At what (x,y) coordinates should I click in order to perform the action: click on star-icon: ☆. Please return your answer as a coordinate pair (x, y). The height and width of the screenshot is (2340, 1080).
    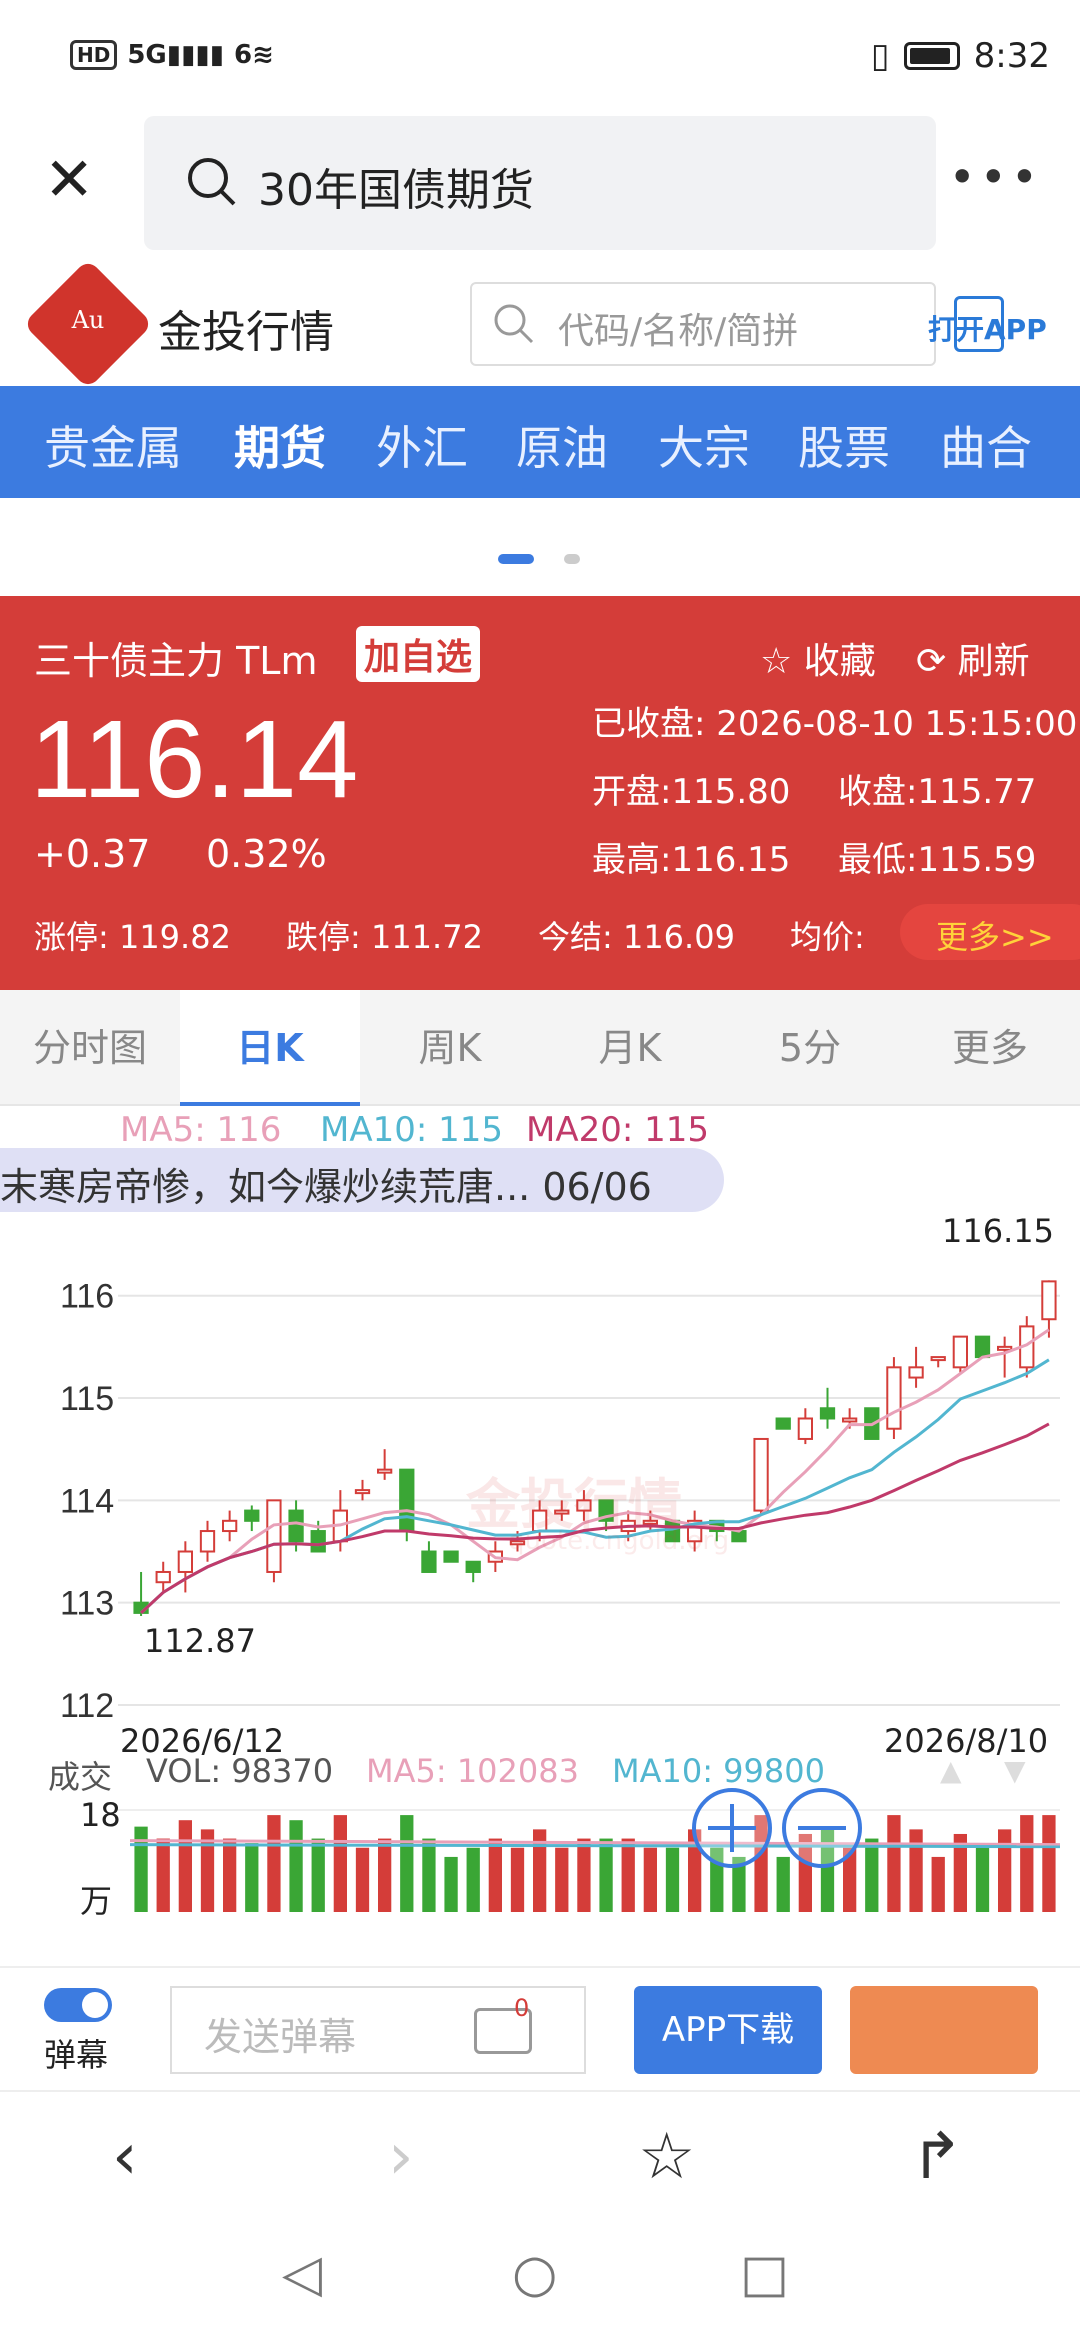
    Looking at the image, I should click on (782, 661).